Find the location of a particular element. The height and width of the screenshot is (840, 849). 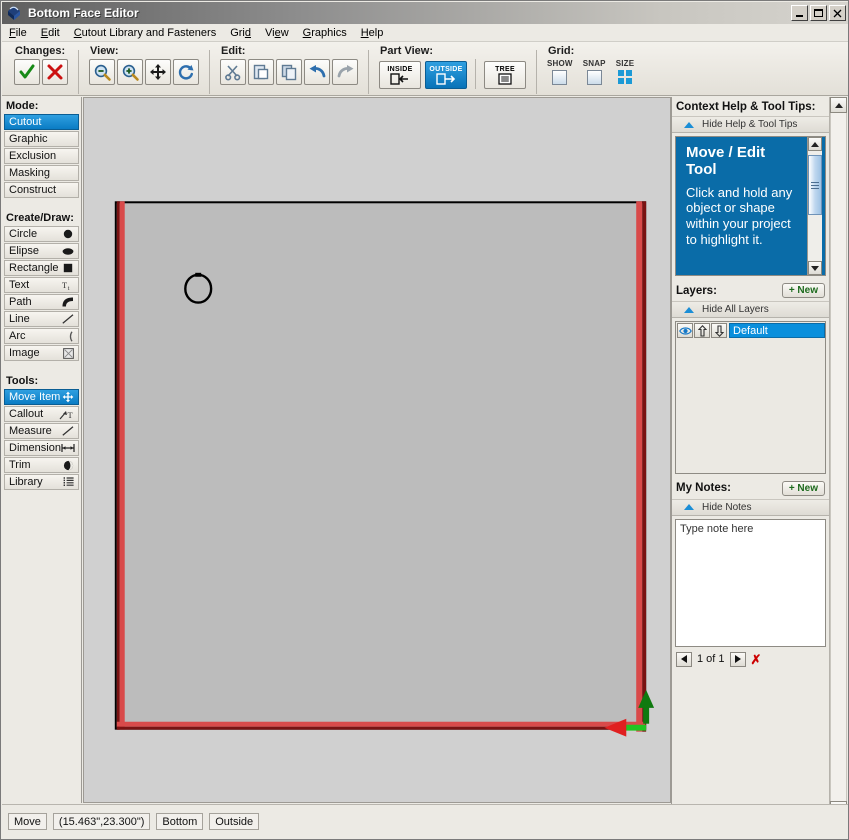

layer-name-label: Default is located at coordinates (777, 330).